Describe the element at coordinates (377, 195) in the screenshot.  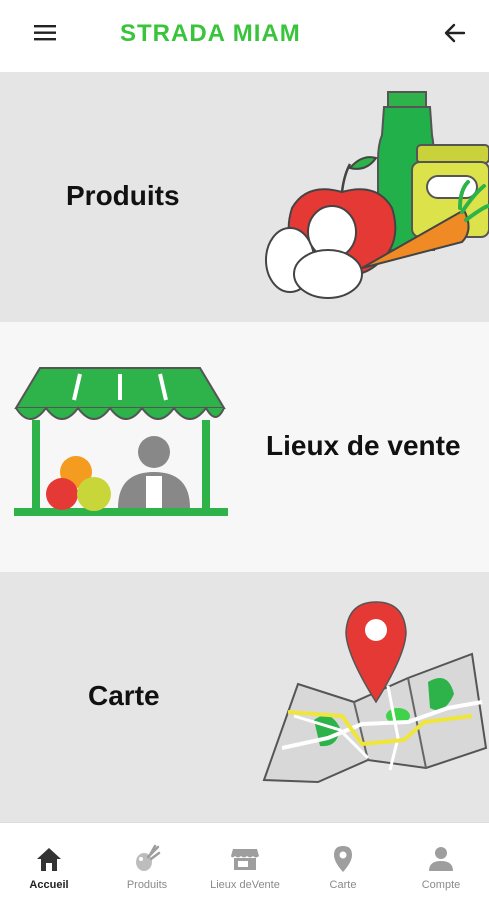
I see `grocery-products-illustration` at that location.